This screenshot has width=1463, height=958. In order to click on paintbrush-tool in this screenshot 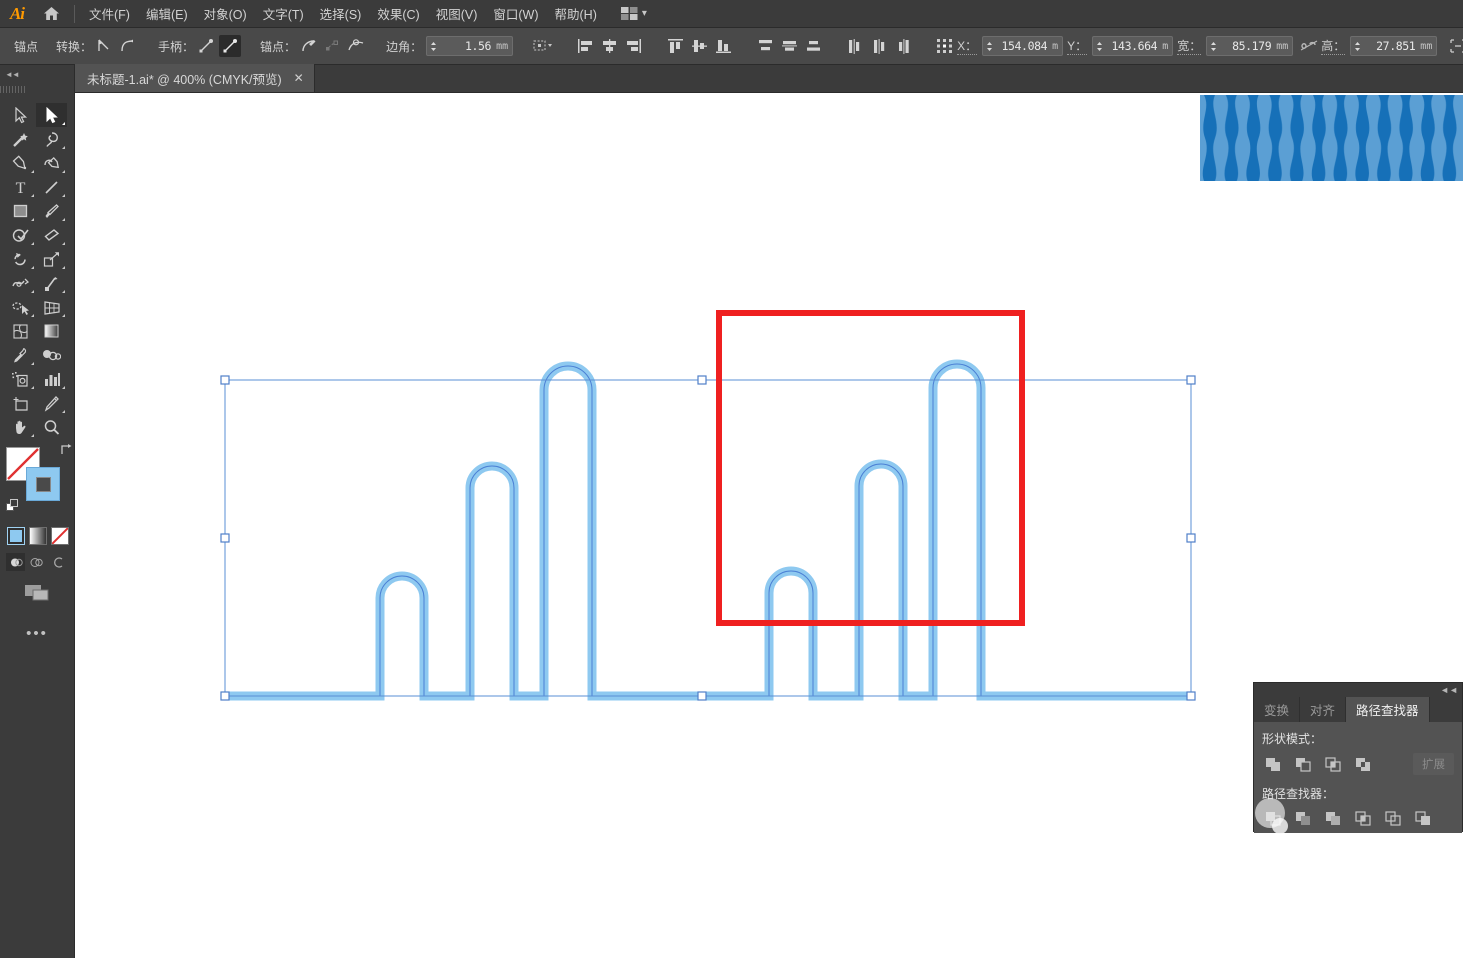, I will do `click(51, 211)`.